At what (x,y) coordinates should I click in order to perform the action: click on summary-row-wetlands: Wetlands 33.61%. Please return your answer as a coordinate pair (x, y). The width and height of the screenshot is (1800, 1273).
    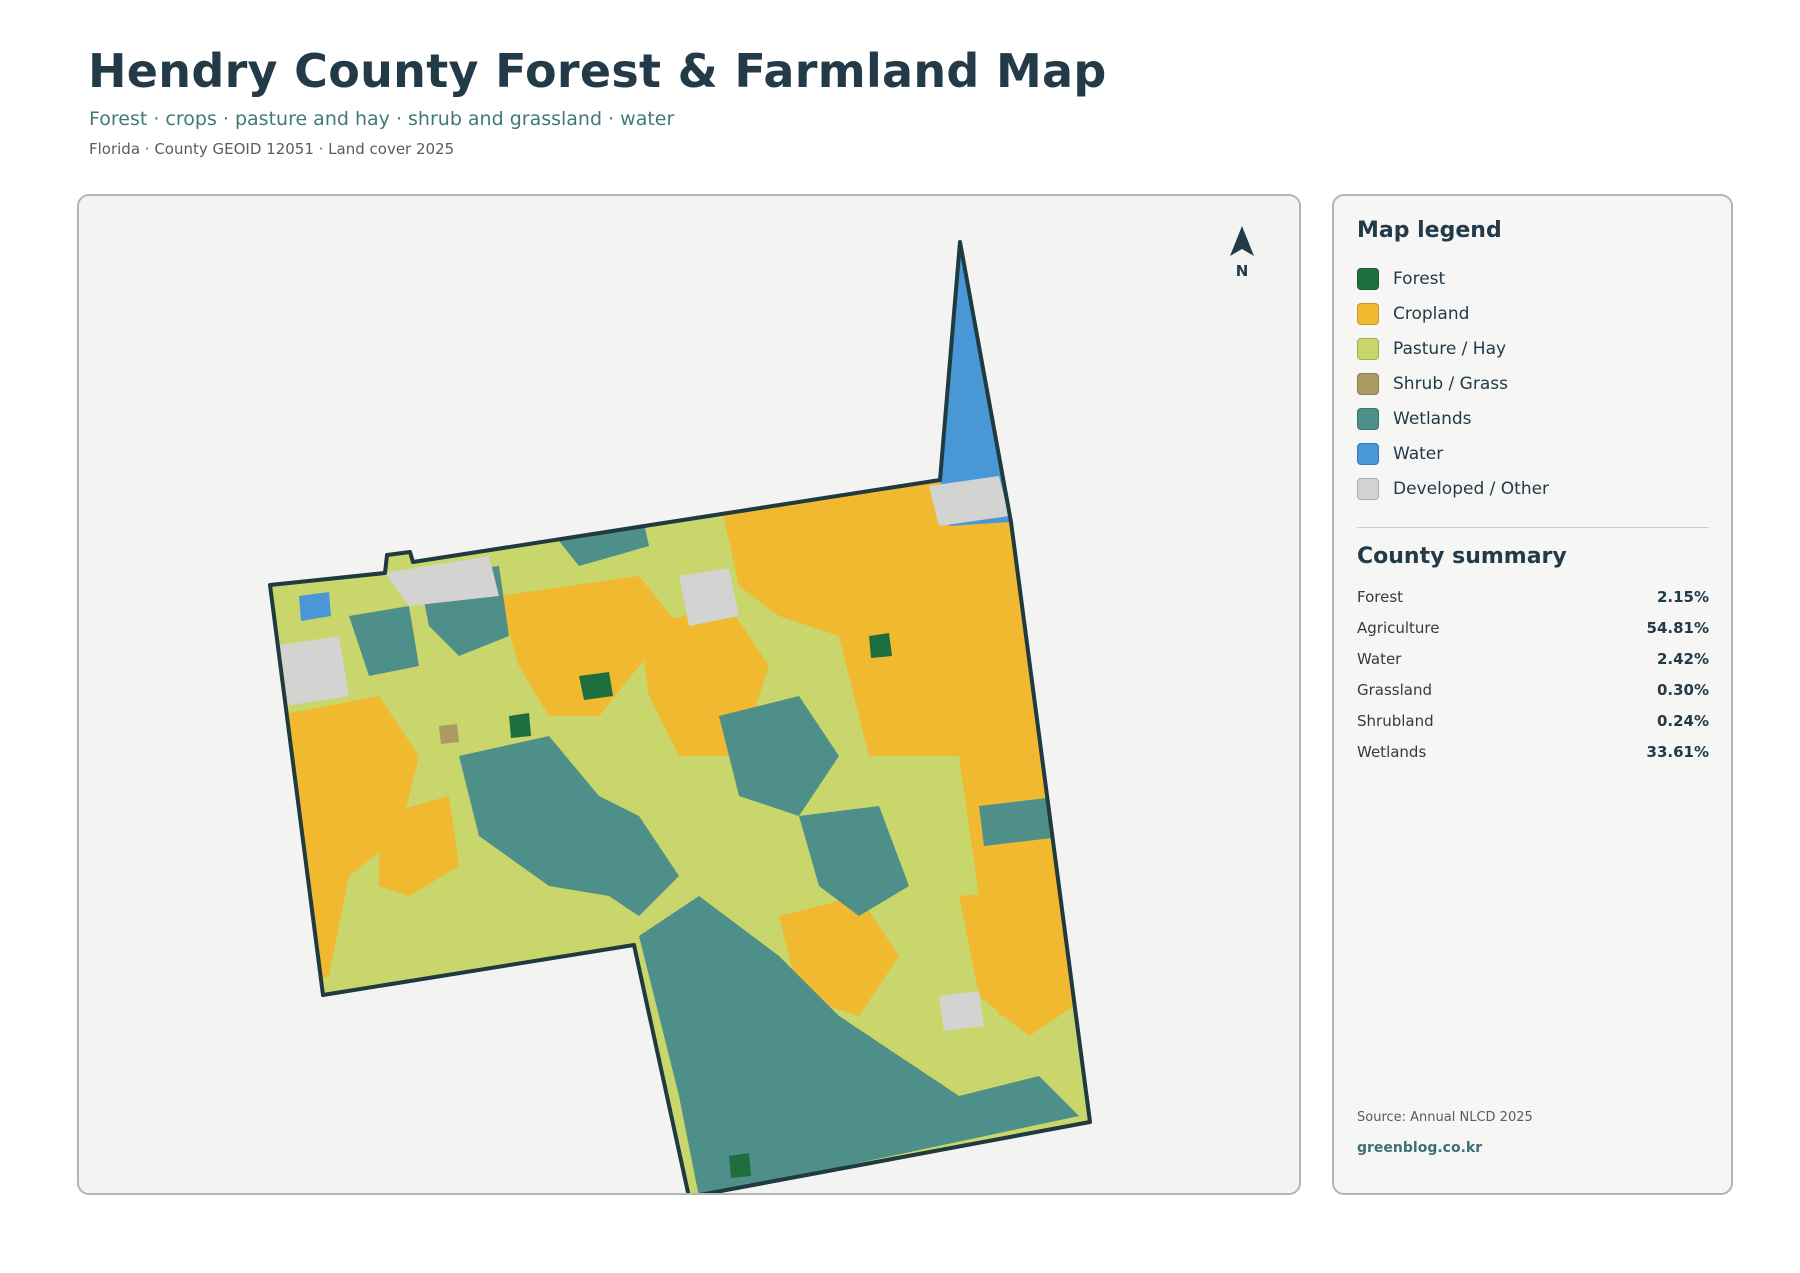
    Looking at the image, I should click on (1533, 754).